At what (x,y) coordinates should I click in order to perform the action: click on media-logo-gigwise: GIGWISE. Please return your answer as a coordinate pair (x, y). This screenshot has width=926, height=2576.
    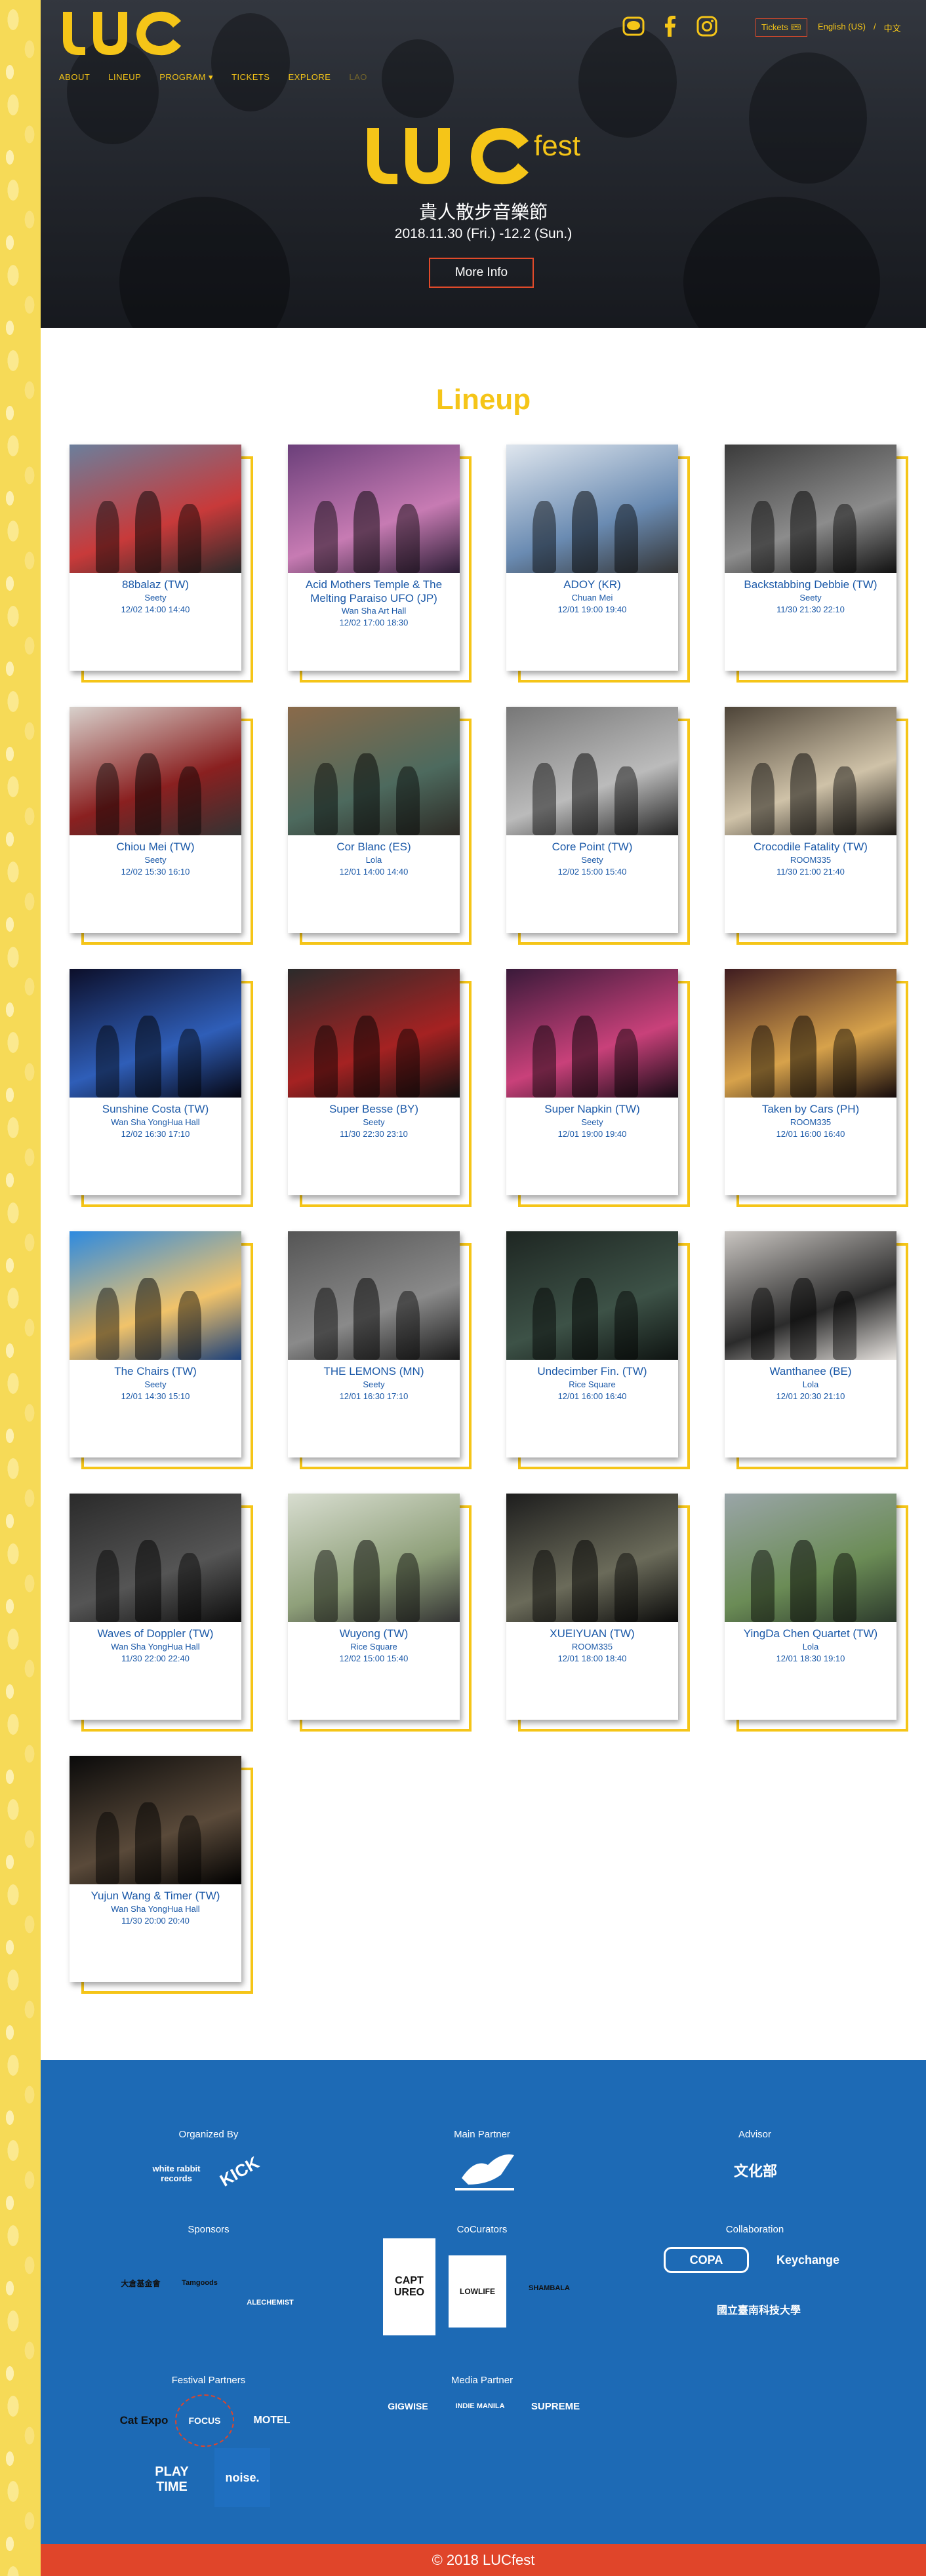
    Looking at the image, I should click on (408, 2406).